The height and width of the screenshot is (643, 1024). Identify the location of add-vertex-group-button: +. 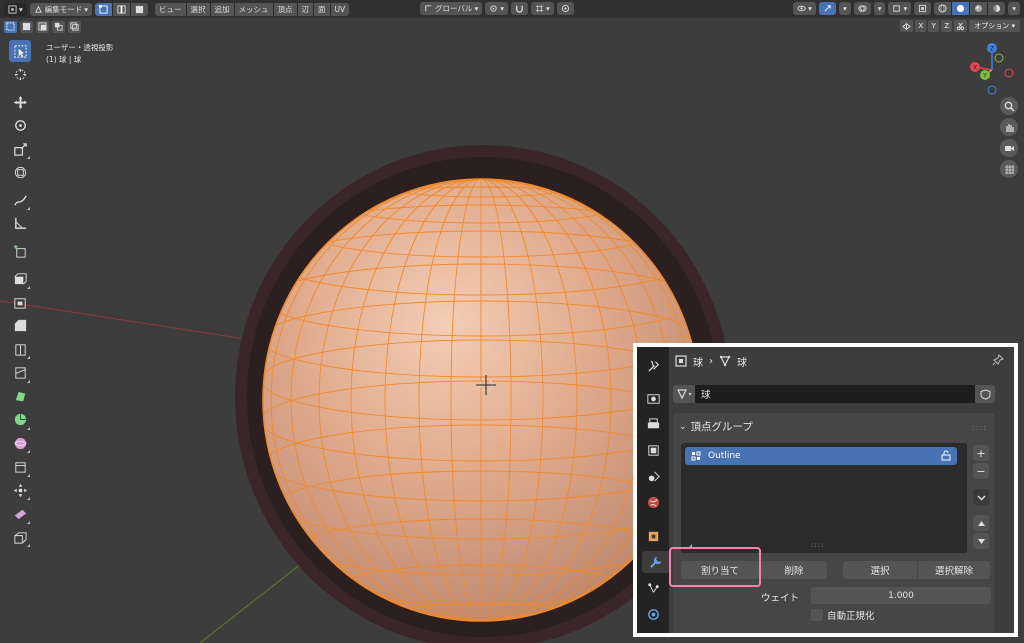
(981, 453).